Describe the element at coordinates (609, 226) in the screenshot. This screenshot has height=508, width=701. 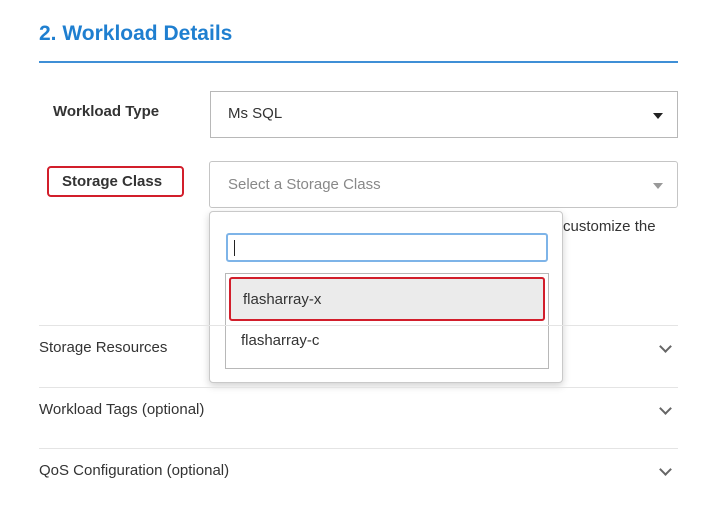
I see `help-text: customize the` at that location.